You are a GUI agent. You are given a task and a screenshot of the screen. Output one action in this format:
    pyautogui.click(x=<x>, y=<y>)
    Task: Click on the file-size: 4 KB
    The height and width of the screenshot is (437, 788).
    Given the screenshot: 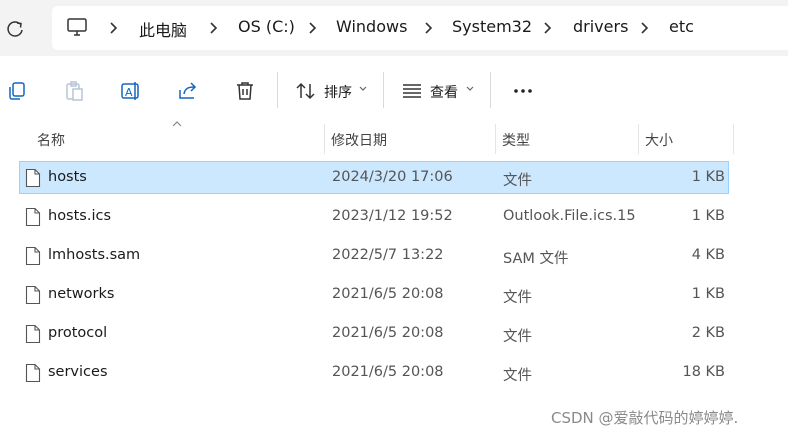 What is the action you would take?
    pyautogui.click(x=708, y=255)
    